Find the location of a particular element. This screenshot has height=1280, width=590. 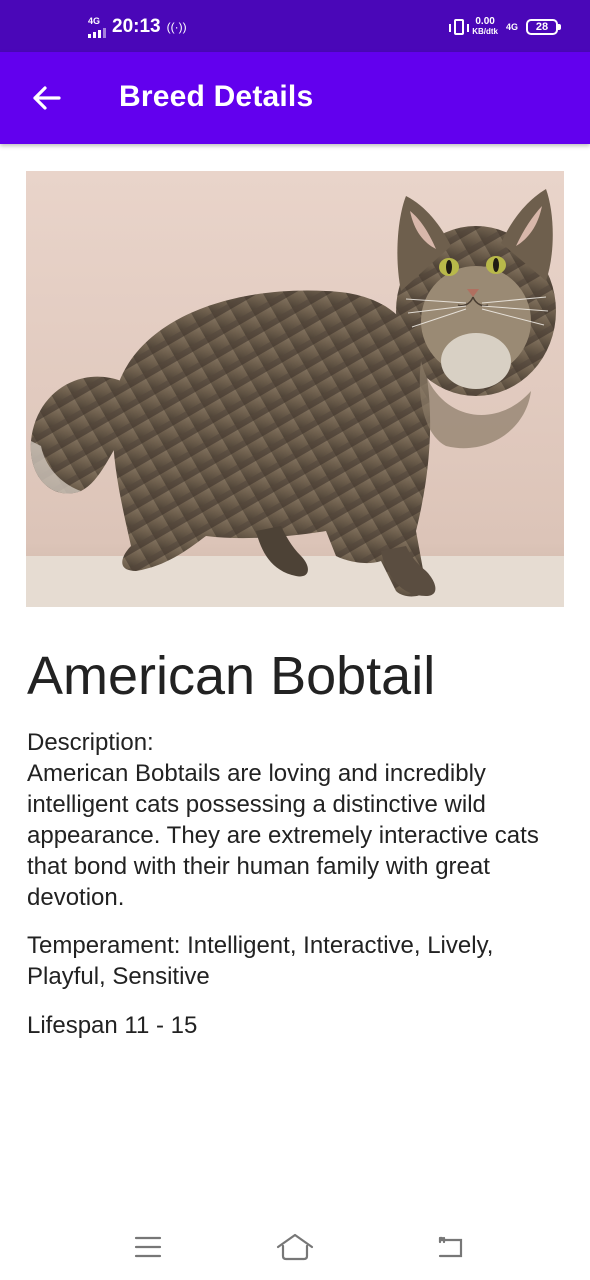

hotspot-icon: ((·)) is located at coordinates (176, 27).